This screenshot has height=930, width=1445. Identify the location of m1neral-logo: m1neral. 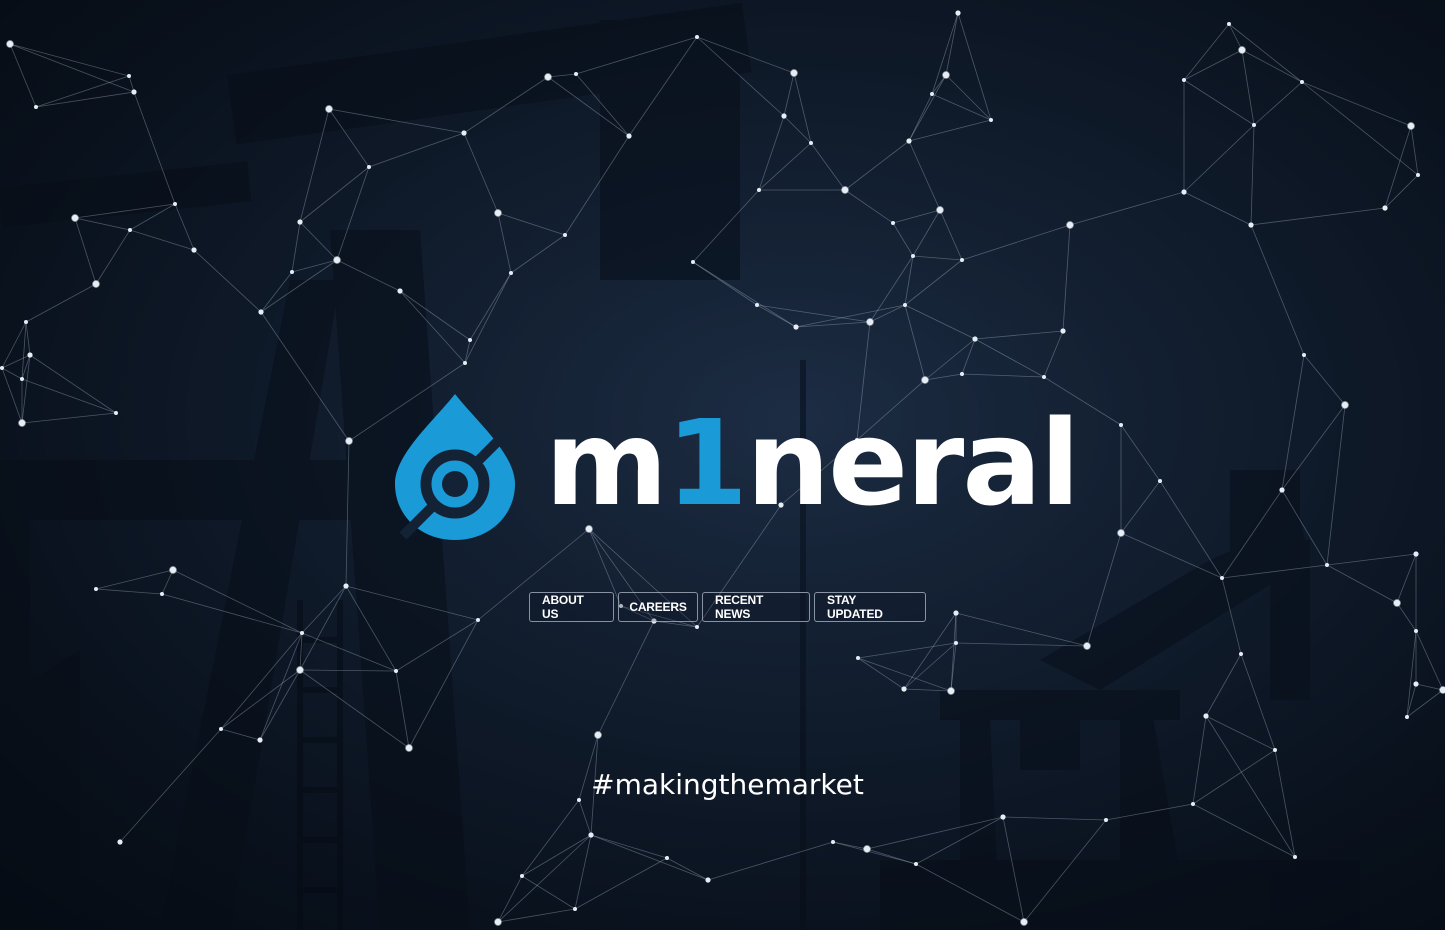
(736, 467).